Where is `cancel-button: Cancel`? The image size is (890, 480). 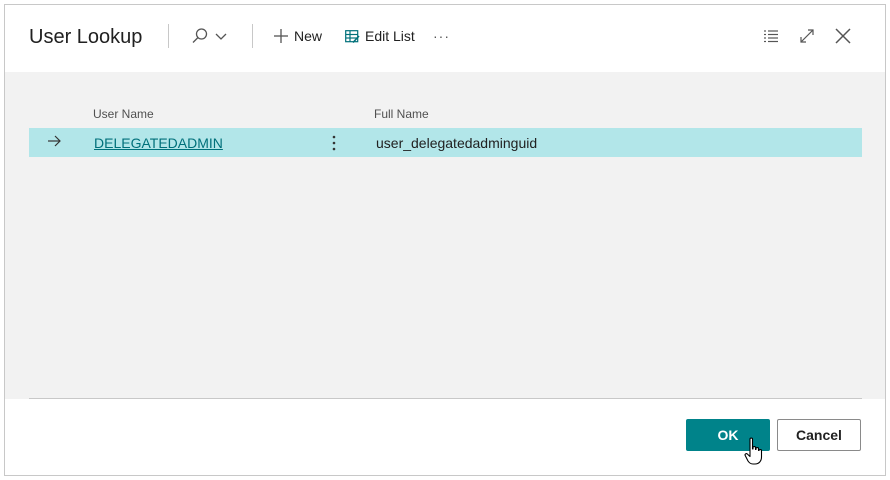
cancel-button: Cancel is located at coordinates (819, 435).